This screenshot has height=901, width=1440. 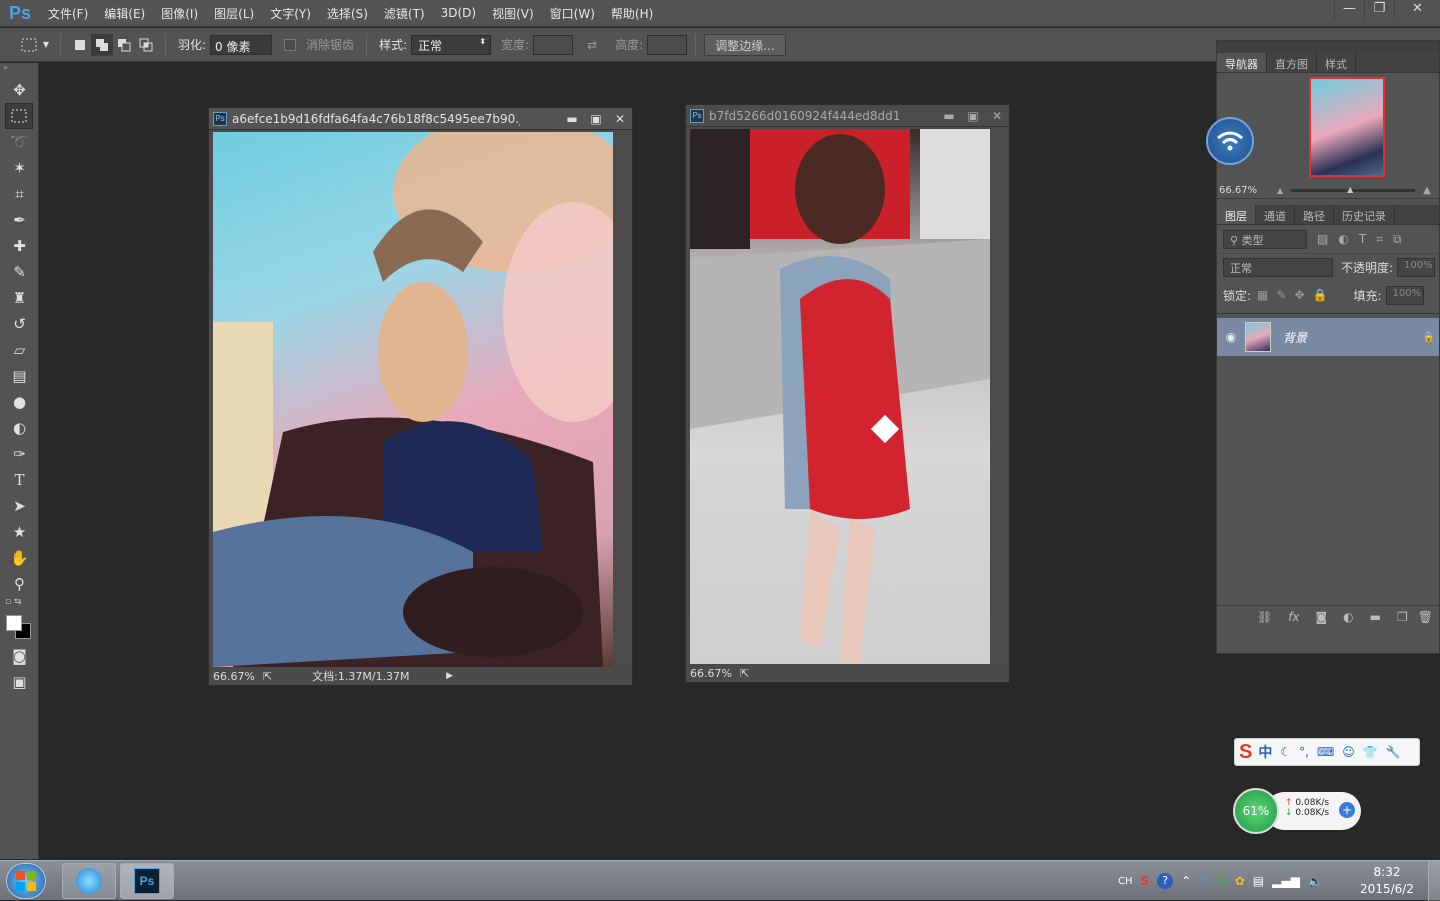 I want to click on skin-icon: 👕, so click(x=1370, y=752).